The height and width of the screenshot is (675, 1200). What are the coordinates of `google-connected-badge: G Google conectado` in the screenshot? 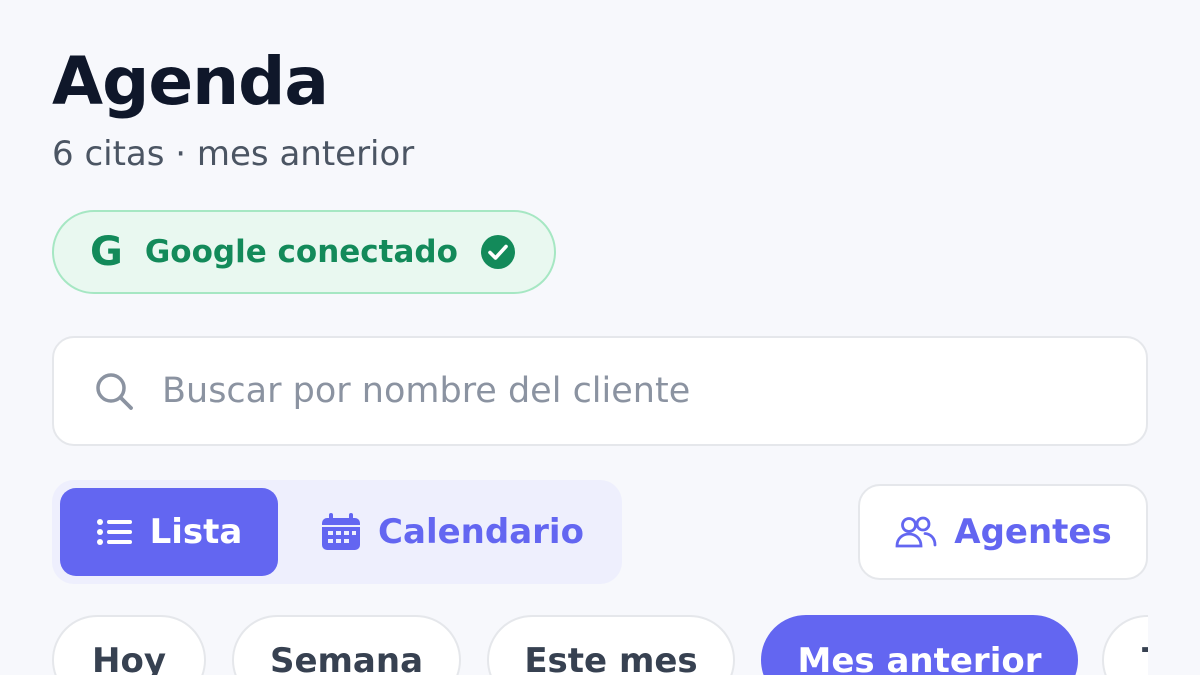 It's located at (304, 252).